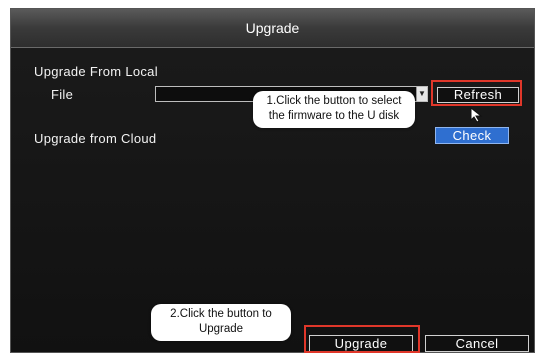 Image resolution: width=546 pixels, height=362 pixels. What do you see at coordinates (476, 115) in the screenshot?
I see `cursor-arrow-icon` at bounding box center [476, 115].